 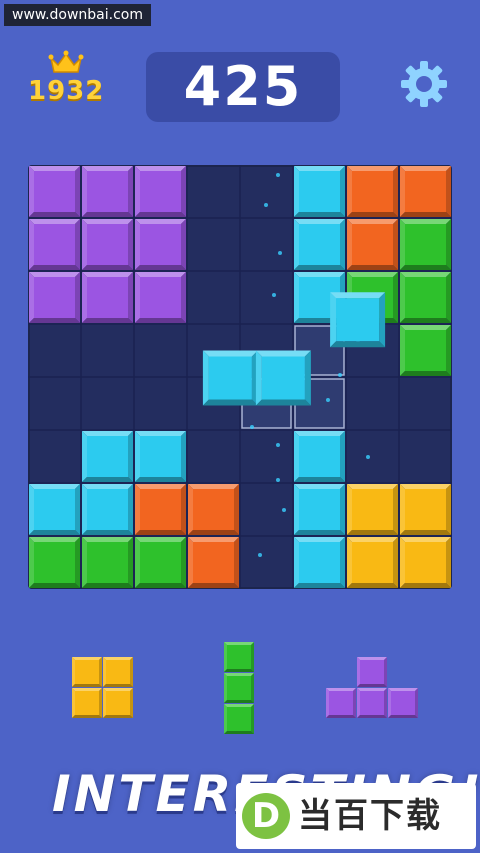 I want to click on site-logo: D 当百下载, so click(x=356, y=816).